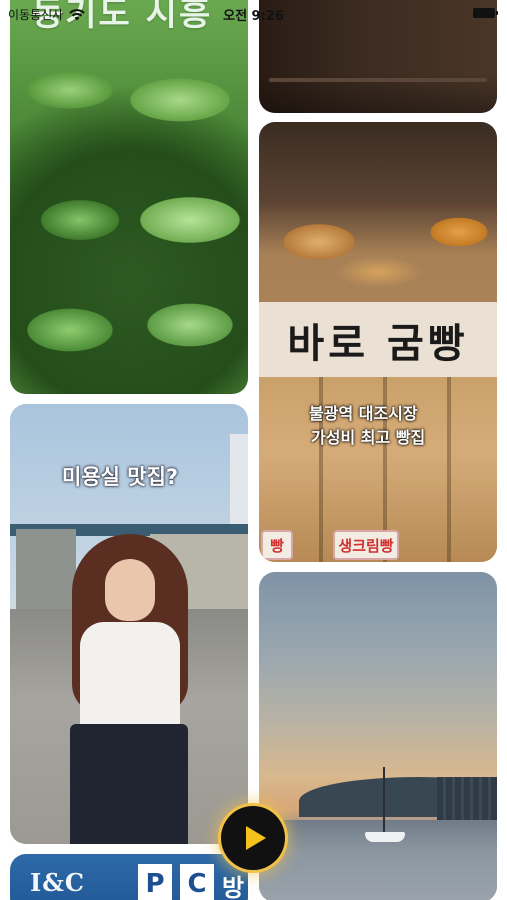  I want to click on sailboat, so click(385, 837).